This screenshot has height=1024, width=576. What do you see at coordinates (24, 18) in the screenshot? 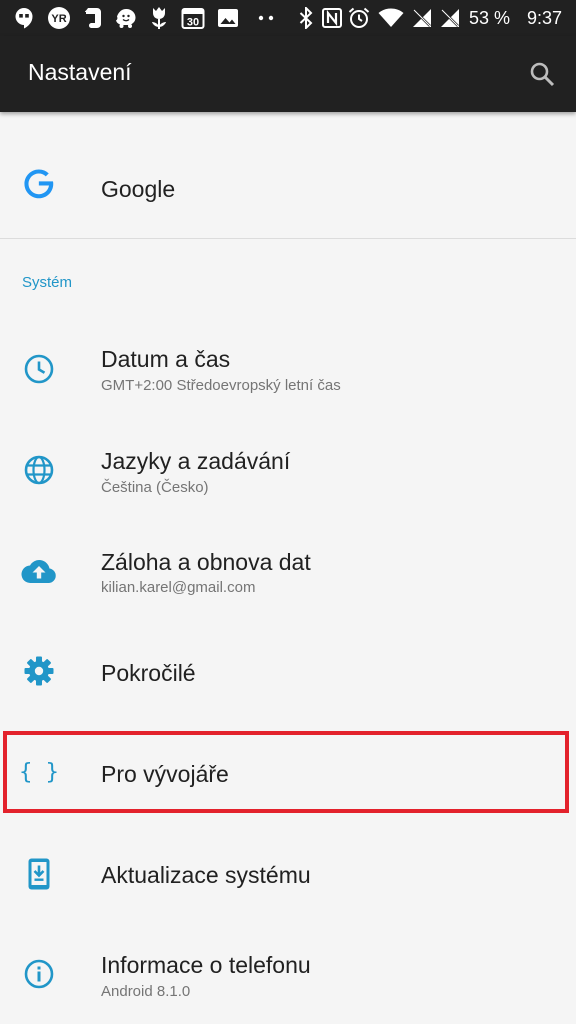
I see `hangouts-icon` at bounding box center [24, 18].